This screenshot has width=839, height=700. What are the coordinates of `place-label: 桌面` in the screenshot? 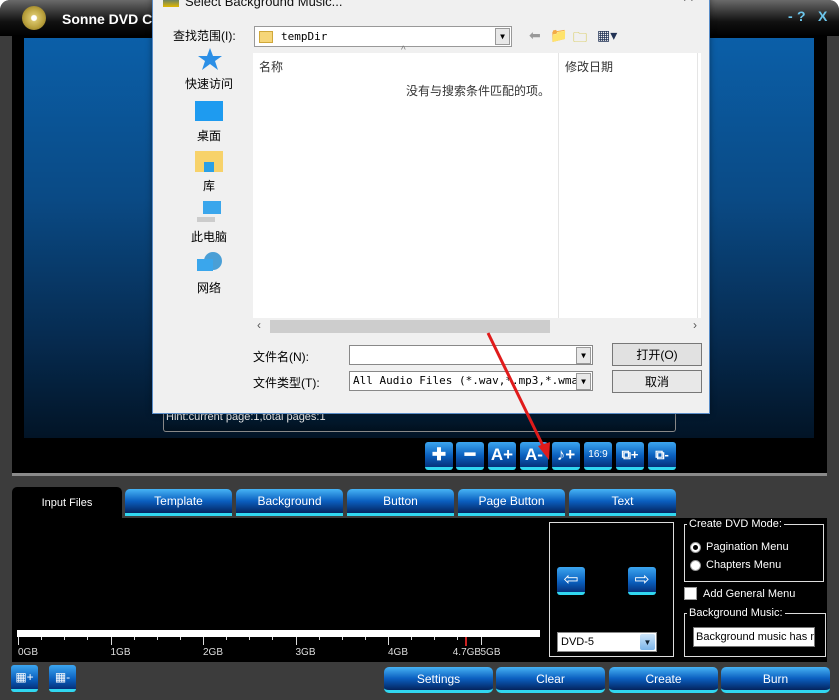 It's located at (208, 136).